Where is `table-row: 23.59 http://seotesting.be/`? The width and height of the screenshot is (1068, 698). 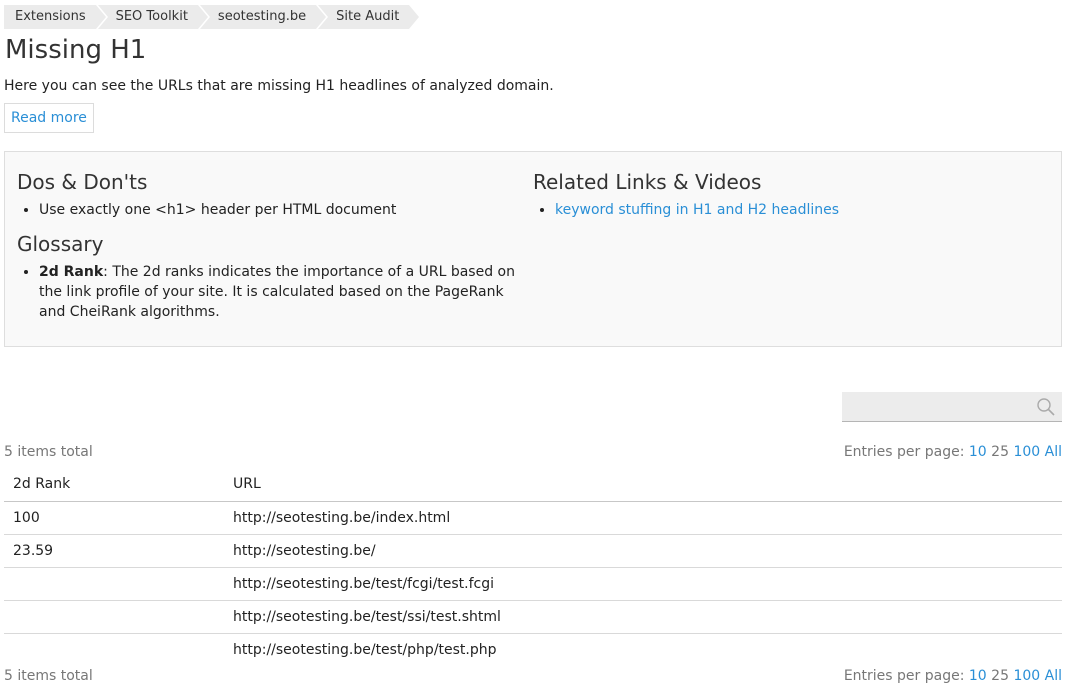 table-row: 23.59 http://seotesting.be/ is located at coordinates (533, 551).